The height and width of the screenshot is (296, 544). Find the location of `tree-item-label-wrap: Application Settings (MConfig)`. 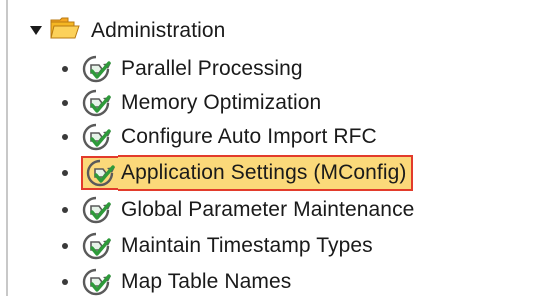

tree-item-label-wrap: Application Settings (MConfig) is located at coordinates (266, 173).